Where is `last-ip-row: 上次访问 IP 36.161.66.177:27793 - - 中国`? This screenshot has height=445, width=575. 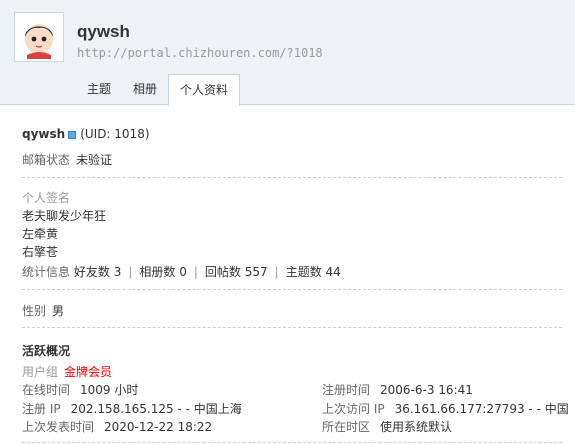
last-ip-row: 上次访问 IP 36.161.66.177:27793 - - 中国 is located at coordinates (445, 408).